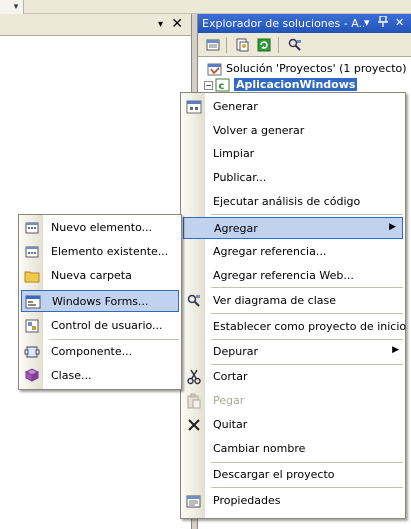  Describe the element at coordinates (194, 377) in the screenshot. I see `scissors-icon` at that location.